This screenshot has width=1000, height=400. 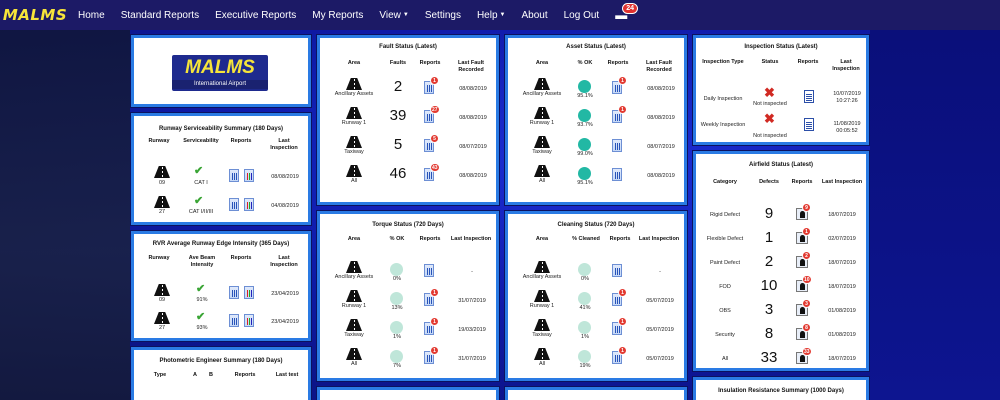 I want to click on nav-my-reports: My Reports, so click(x=337, y=15).